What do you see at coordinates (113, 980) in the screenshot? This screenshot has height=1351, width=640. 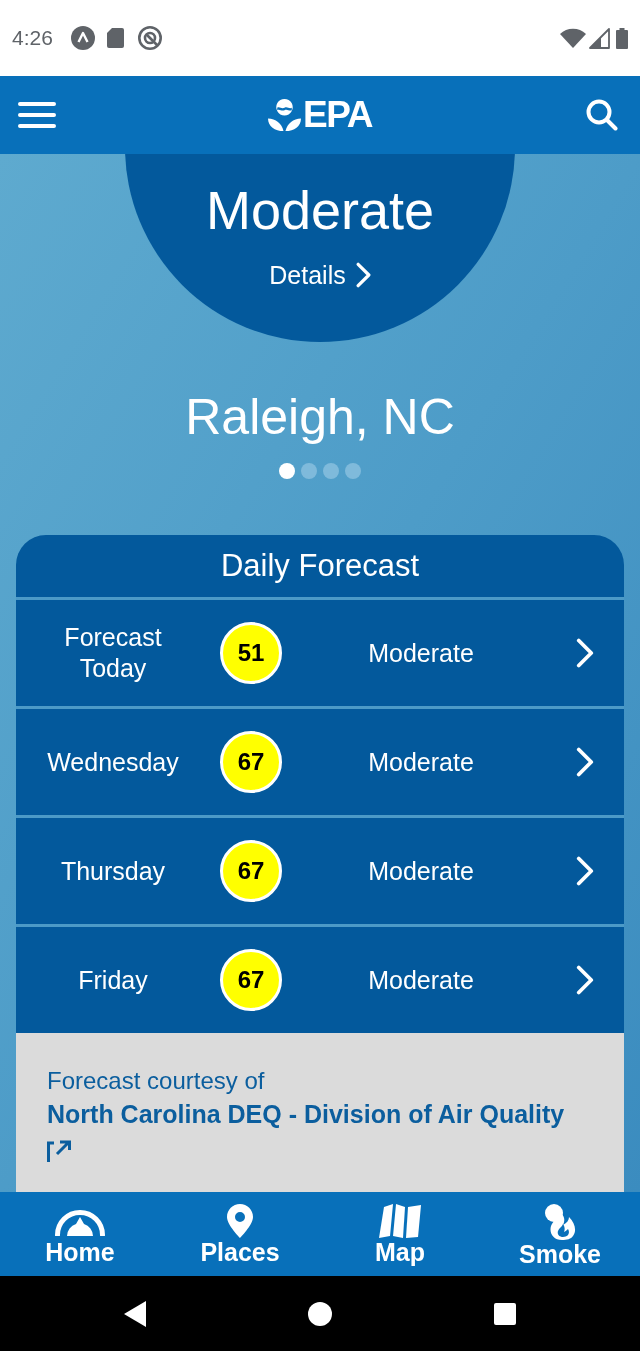 I see `day-label: Friday` at bounding box center [113, 980].